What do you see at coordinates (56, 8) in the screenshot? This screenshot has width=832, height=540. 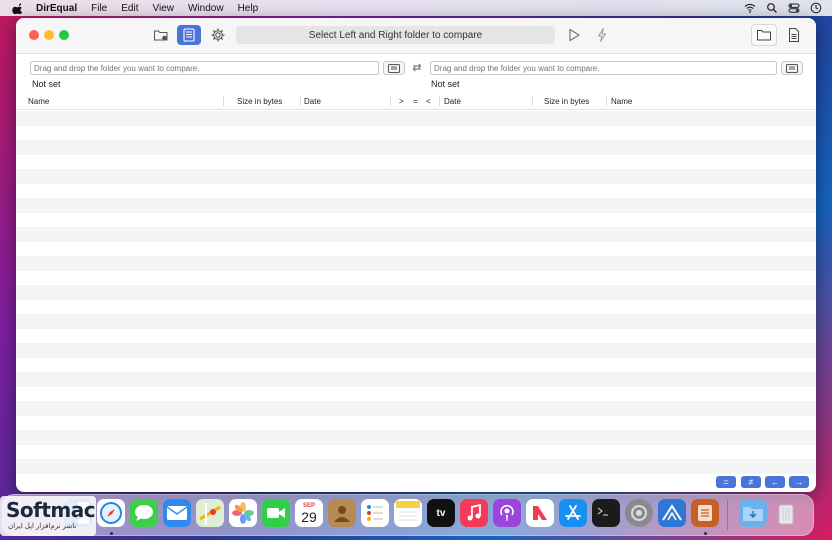 I see `menu-app-name: DirEqual` at bounding box center [56, 8].